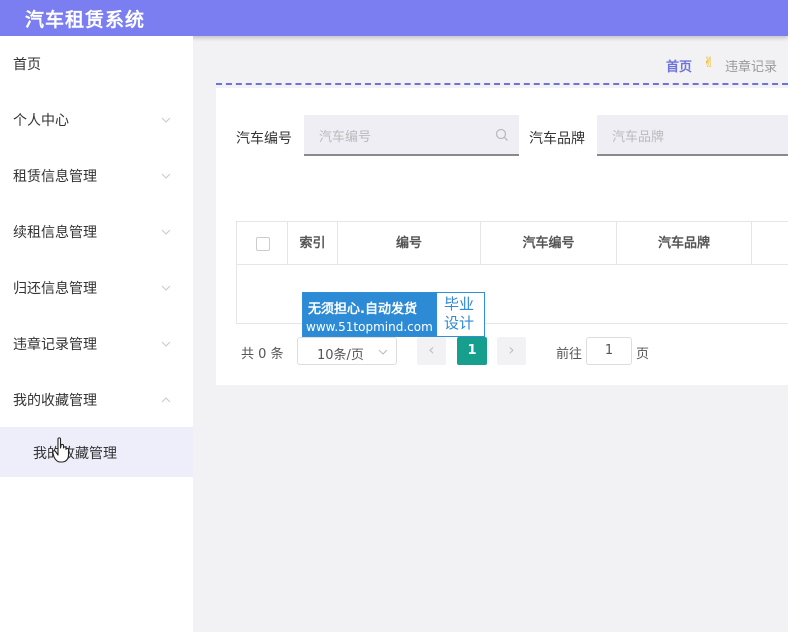  What do you see at coordinates (638, 137) in the screenshot?
I see `car-brand-placeholder: 汽车品牌` at bounding box center [638, 137].